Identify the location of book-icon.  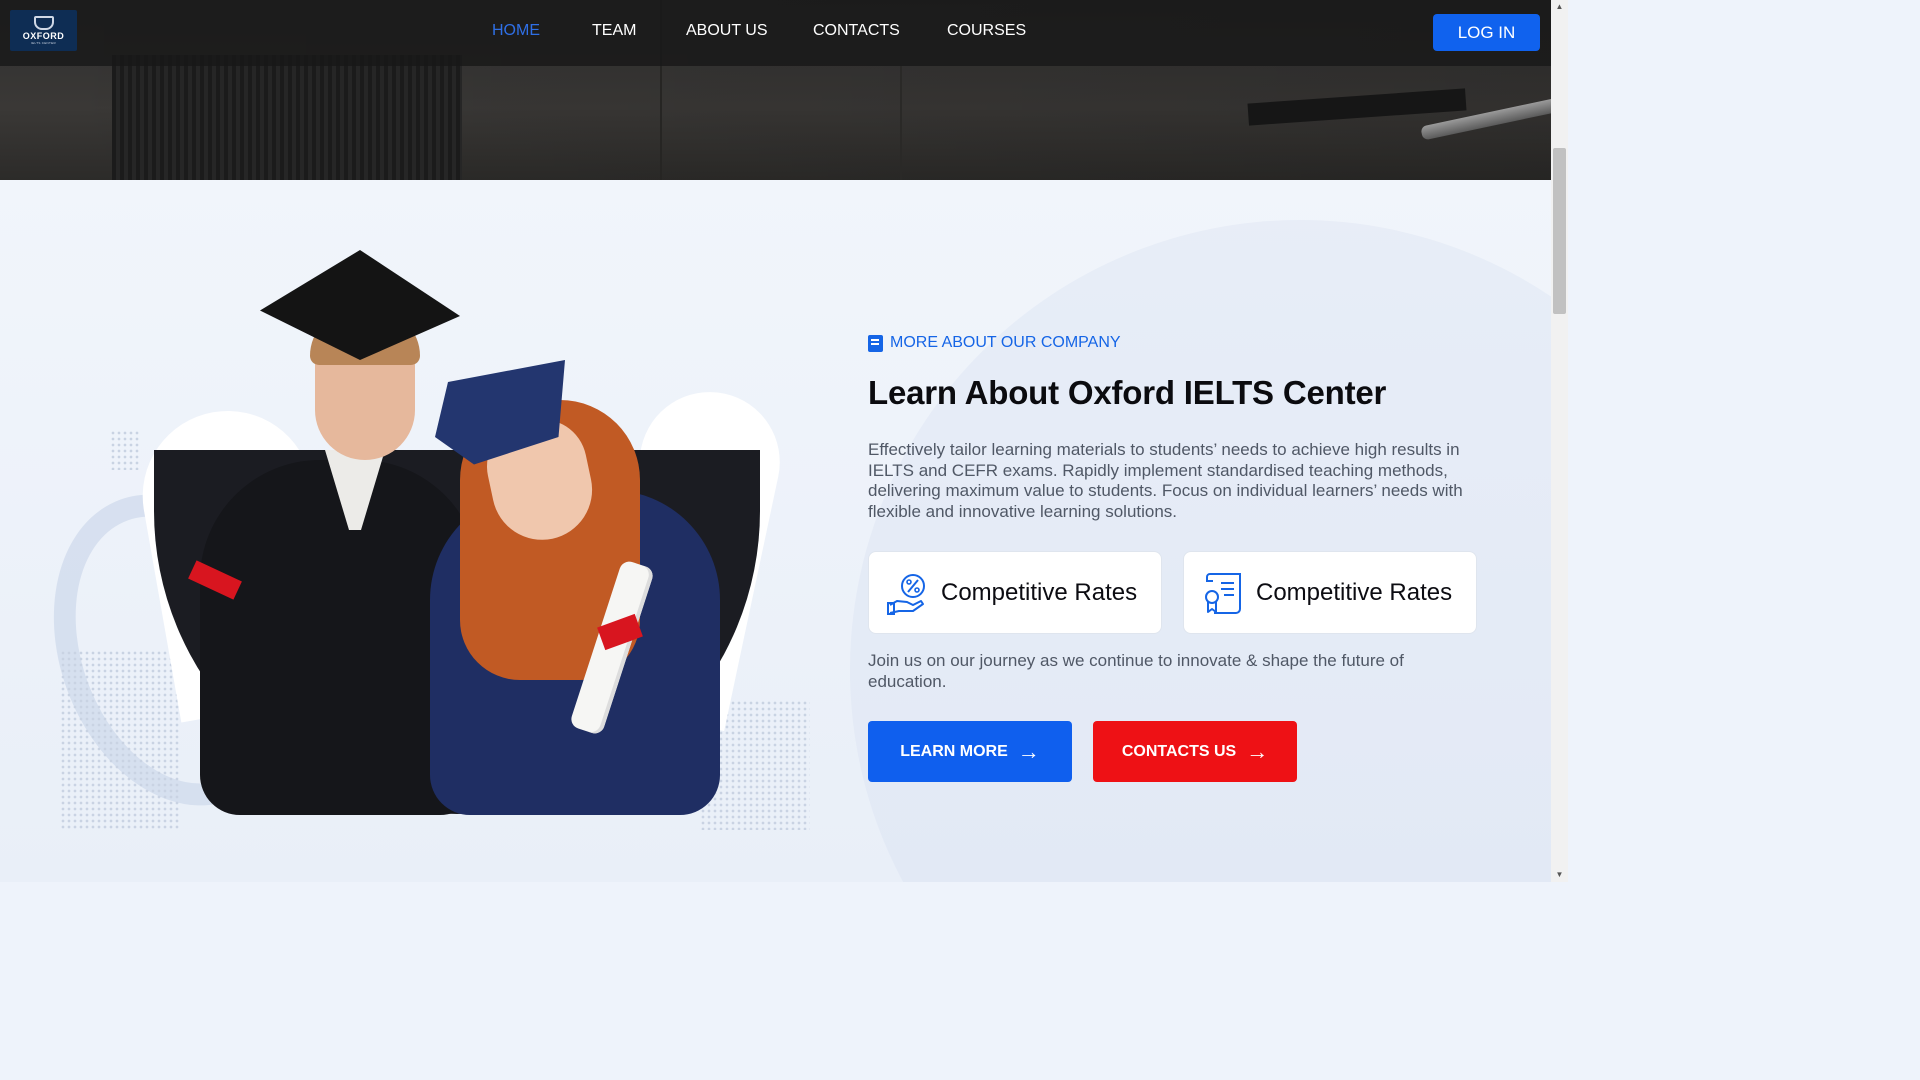
(875, 343).